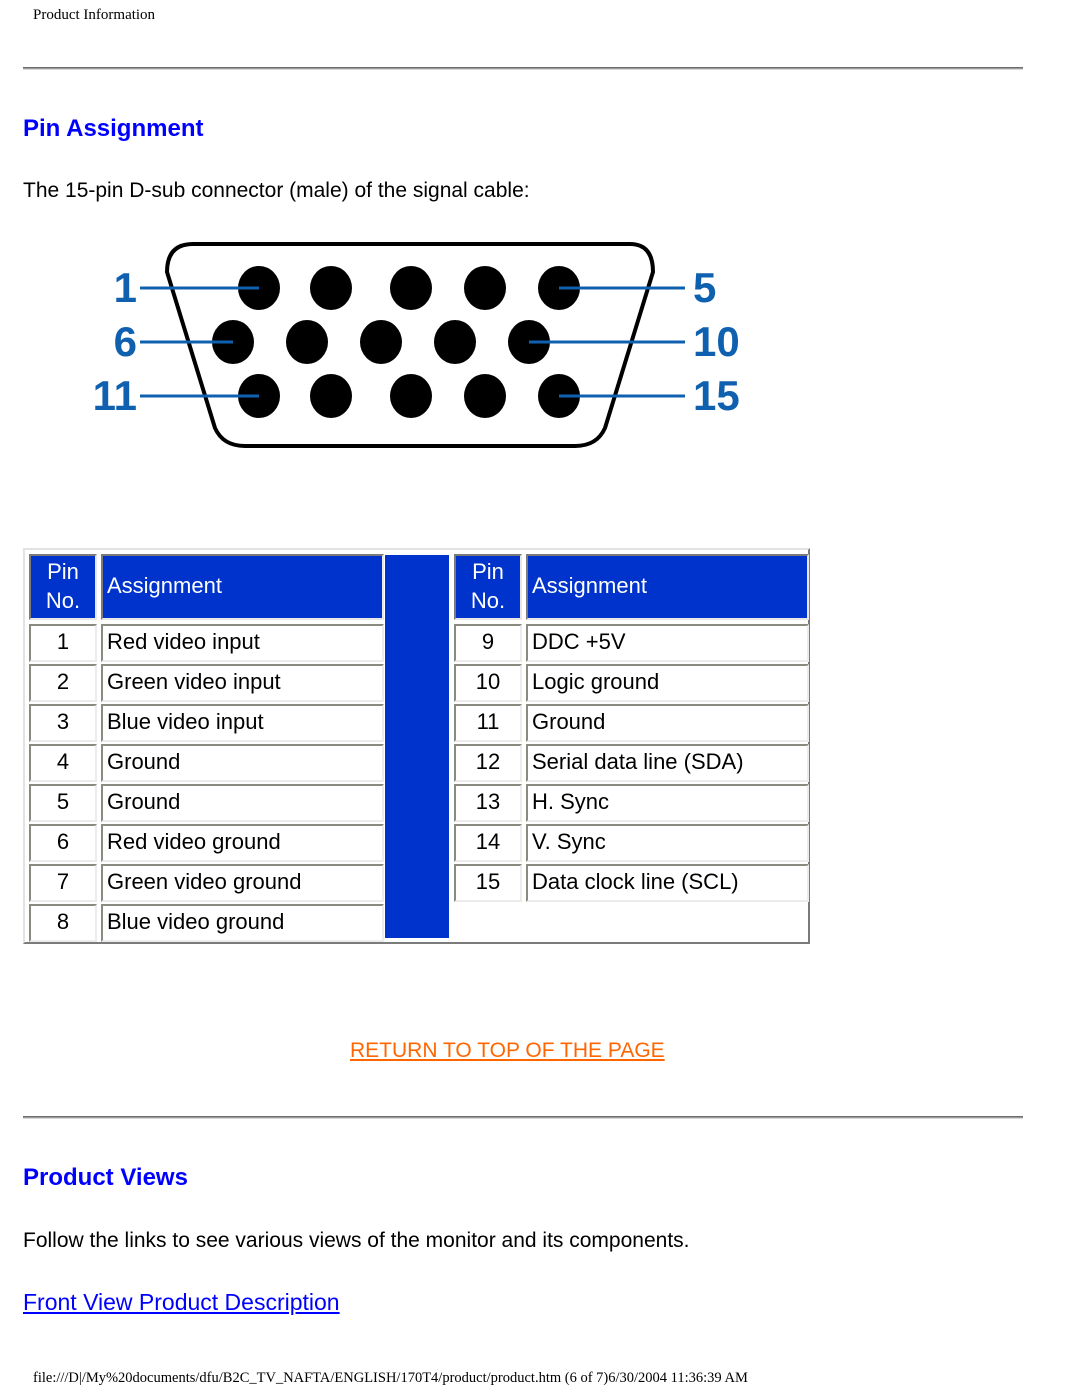 Image resolution: width=1080 pixels, height=1397 pixels. What do you see at coordinates (667, 643) in the screenshot?
I see `pin-assignment-cell: DDC +5V` at bounding box center [667, 643].